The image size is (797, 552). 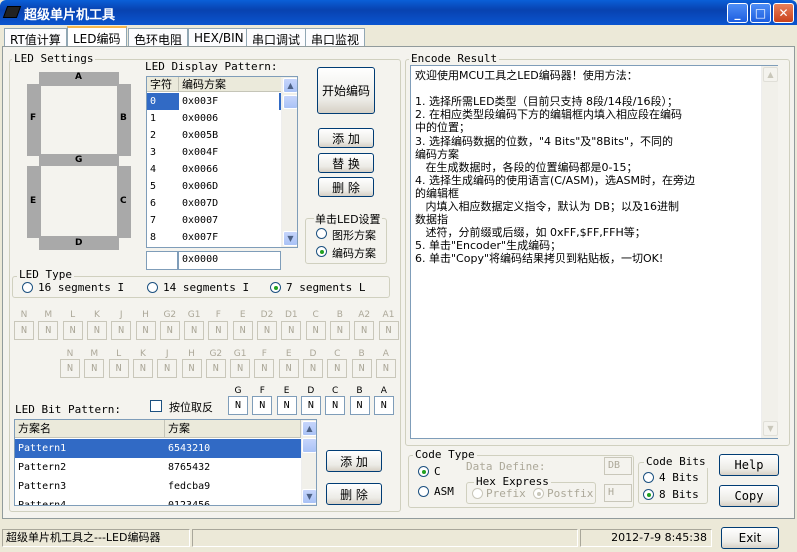 What do you see at coordinates (477, 493) in the screenshot?
I see `radio-hex-prefix` at bounding box center [477, 493].